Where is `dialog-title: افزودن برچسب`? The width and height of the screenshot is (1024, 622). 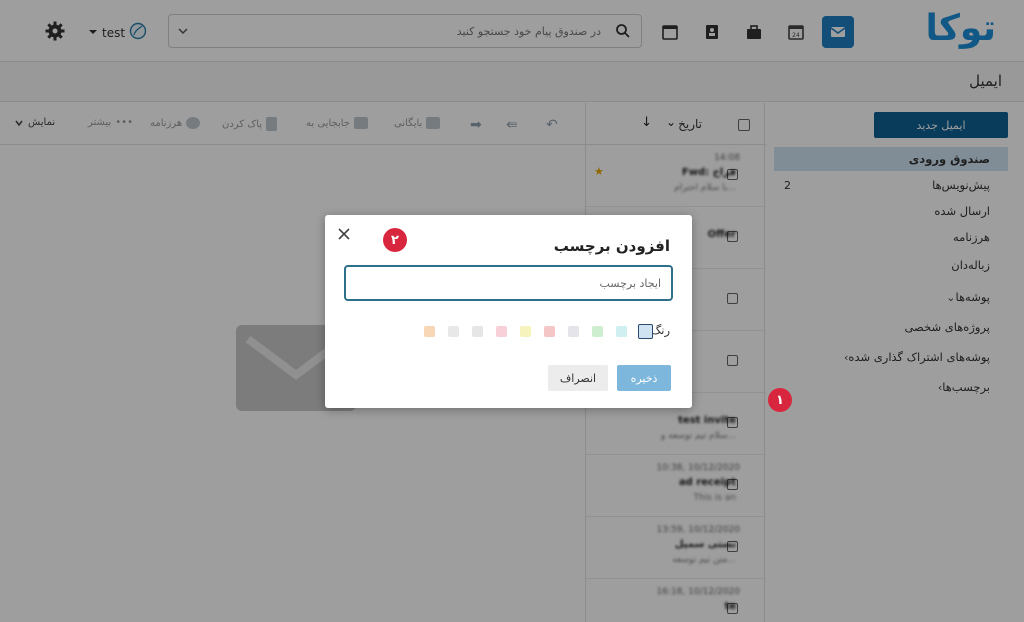 dialog-title: افزودن برچسب is located at coordinates (611, 246).